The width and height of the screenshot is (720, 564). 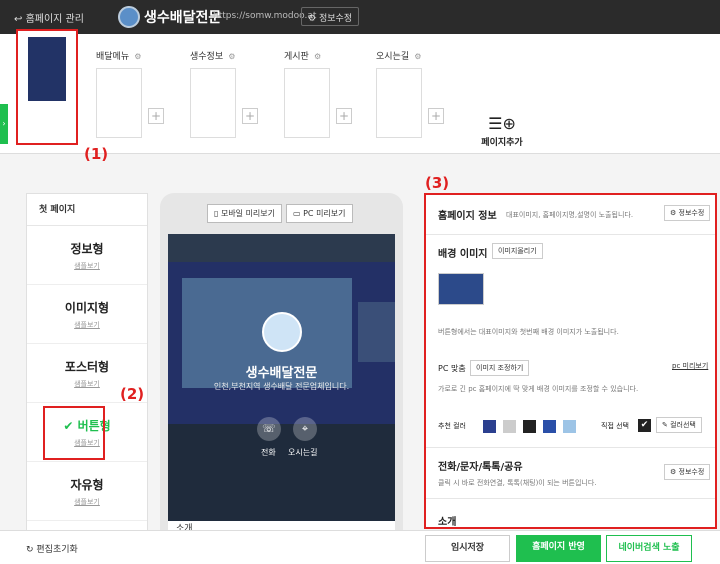 I want to click on sogae-title: 소개, so click(x=447, y=522).